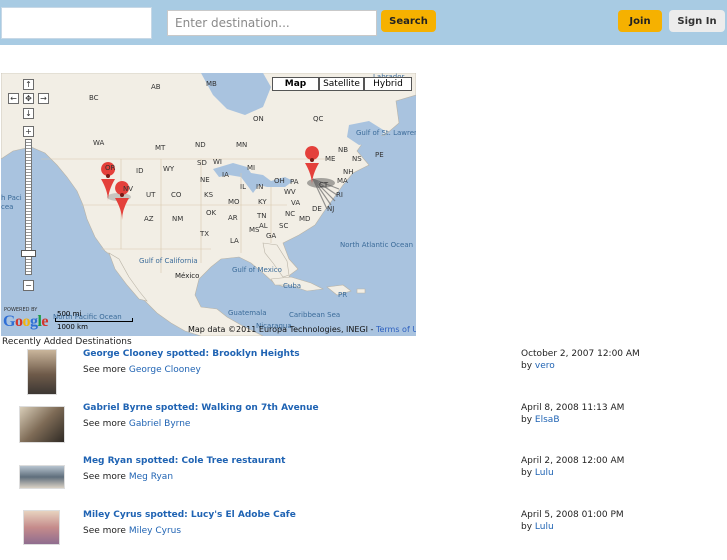 This screenshot has height=560, width=727. I want to click on terms-of-use-link: Terms of Use, so click(396, 329).